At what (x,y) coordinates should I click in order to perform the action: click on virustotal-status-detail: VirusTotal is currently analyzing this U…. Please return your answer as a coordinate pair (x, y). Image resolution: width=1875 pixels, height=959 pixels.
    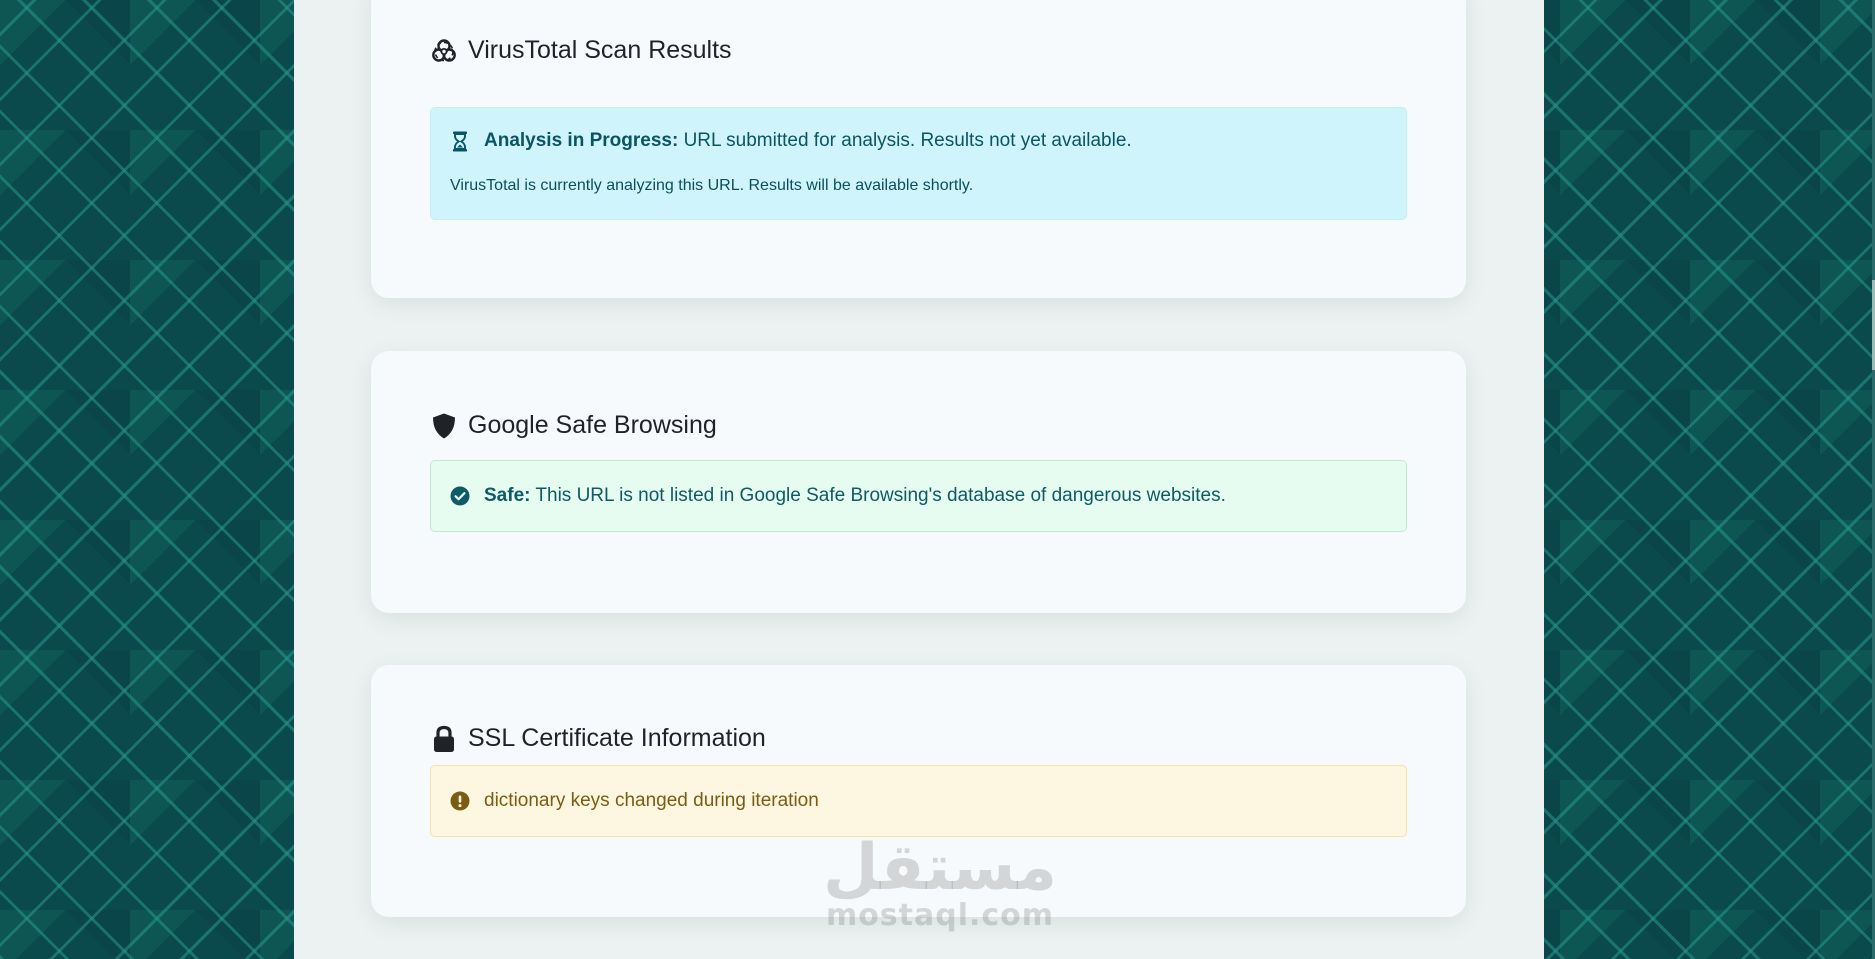
    Looking at the image, I should click on (712, 185).